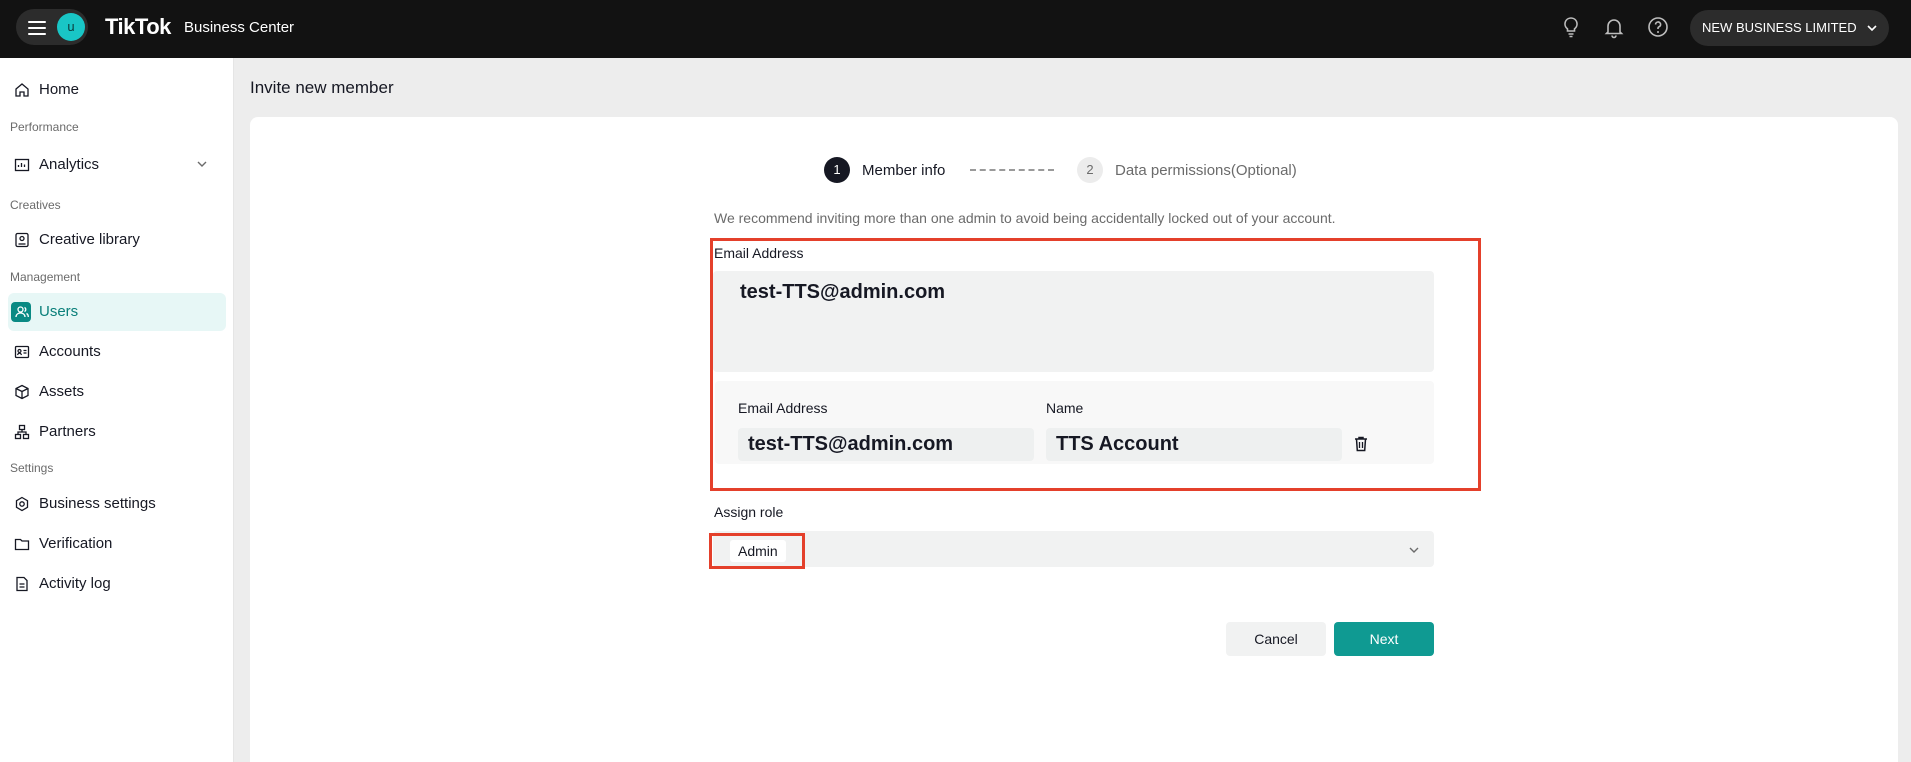  Describe the element at coordinates (904, 170) in the screenshot. I see `step-1-label: Member info` at that location.